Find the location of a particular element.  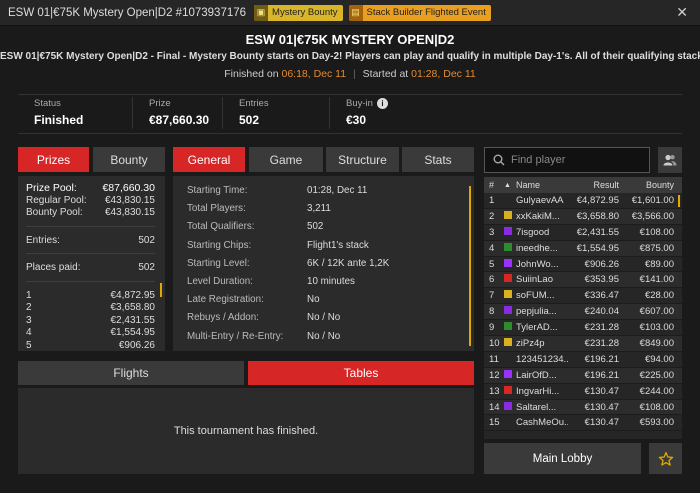

mystery-bounty-badge: ▣ Mystery Bounty is located at coordinates (298, 12).